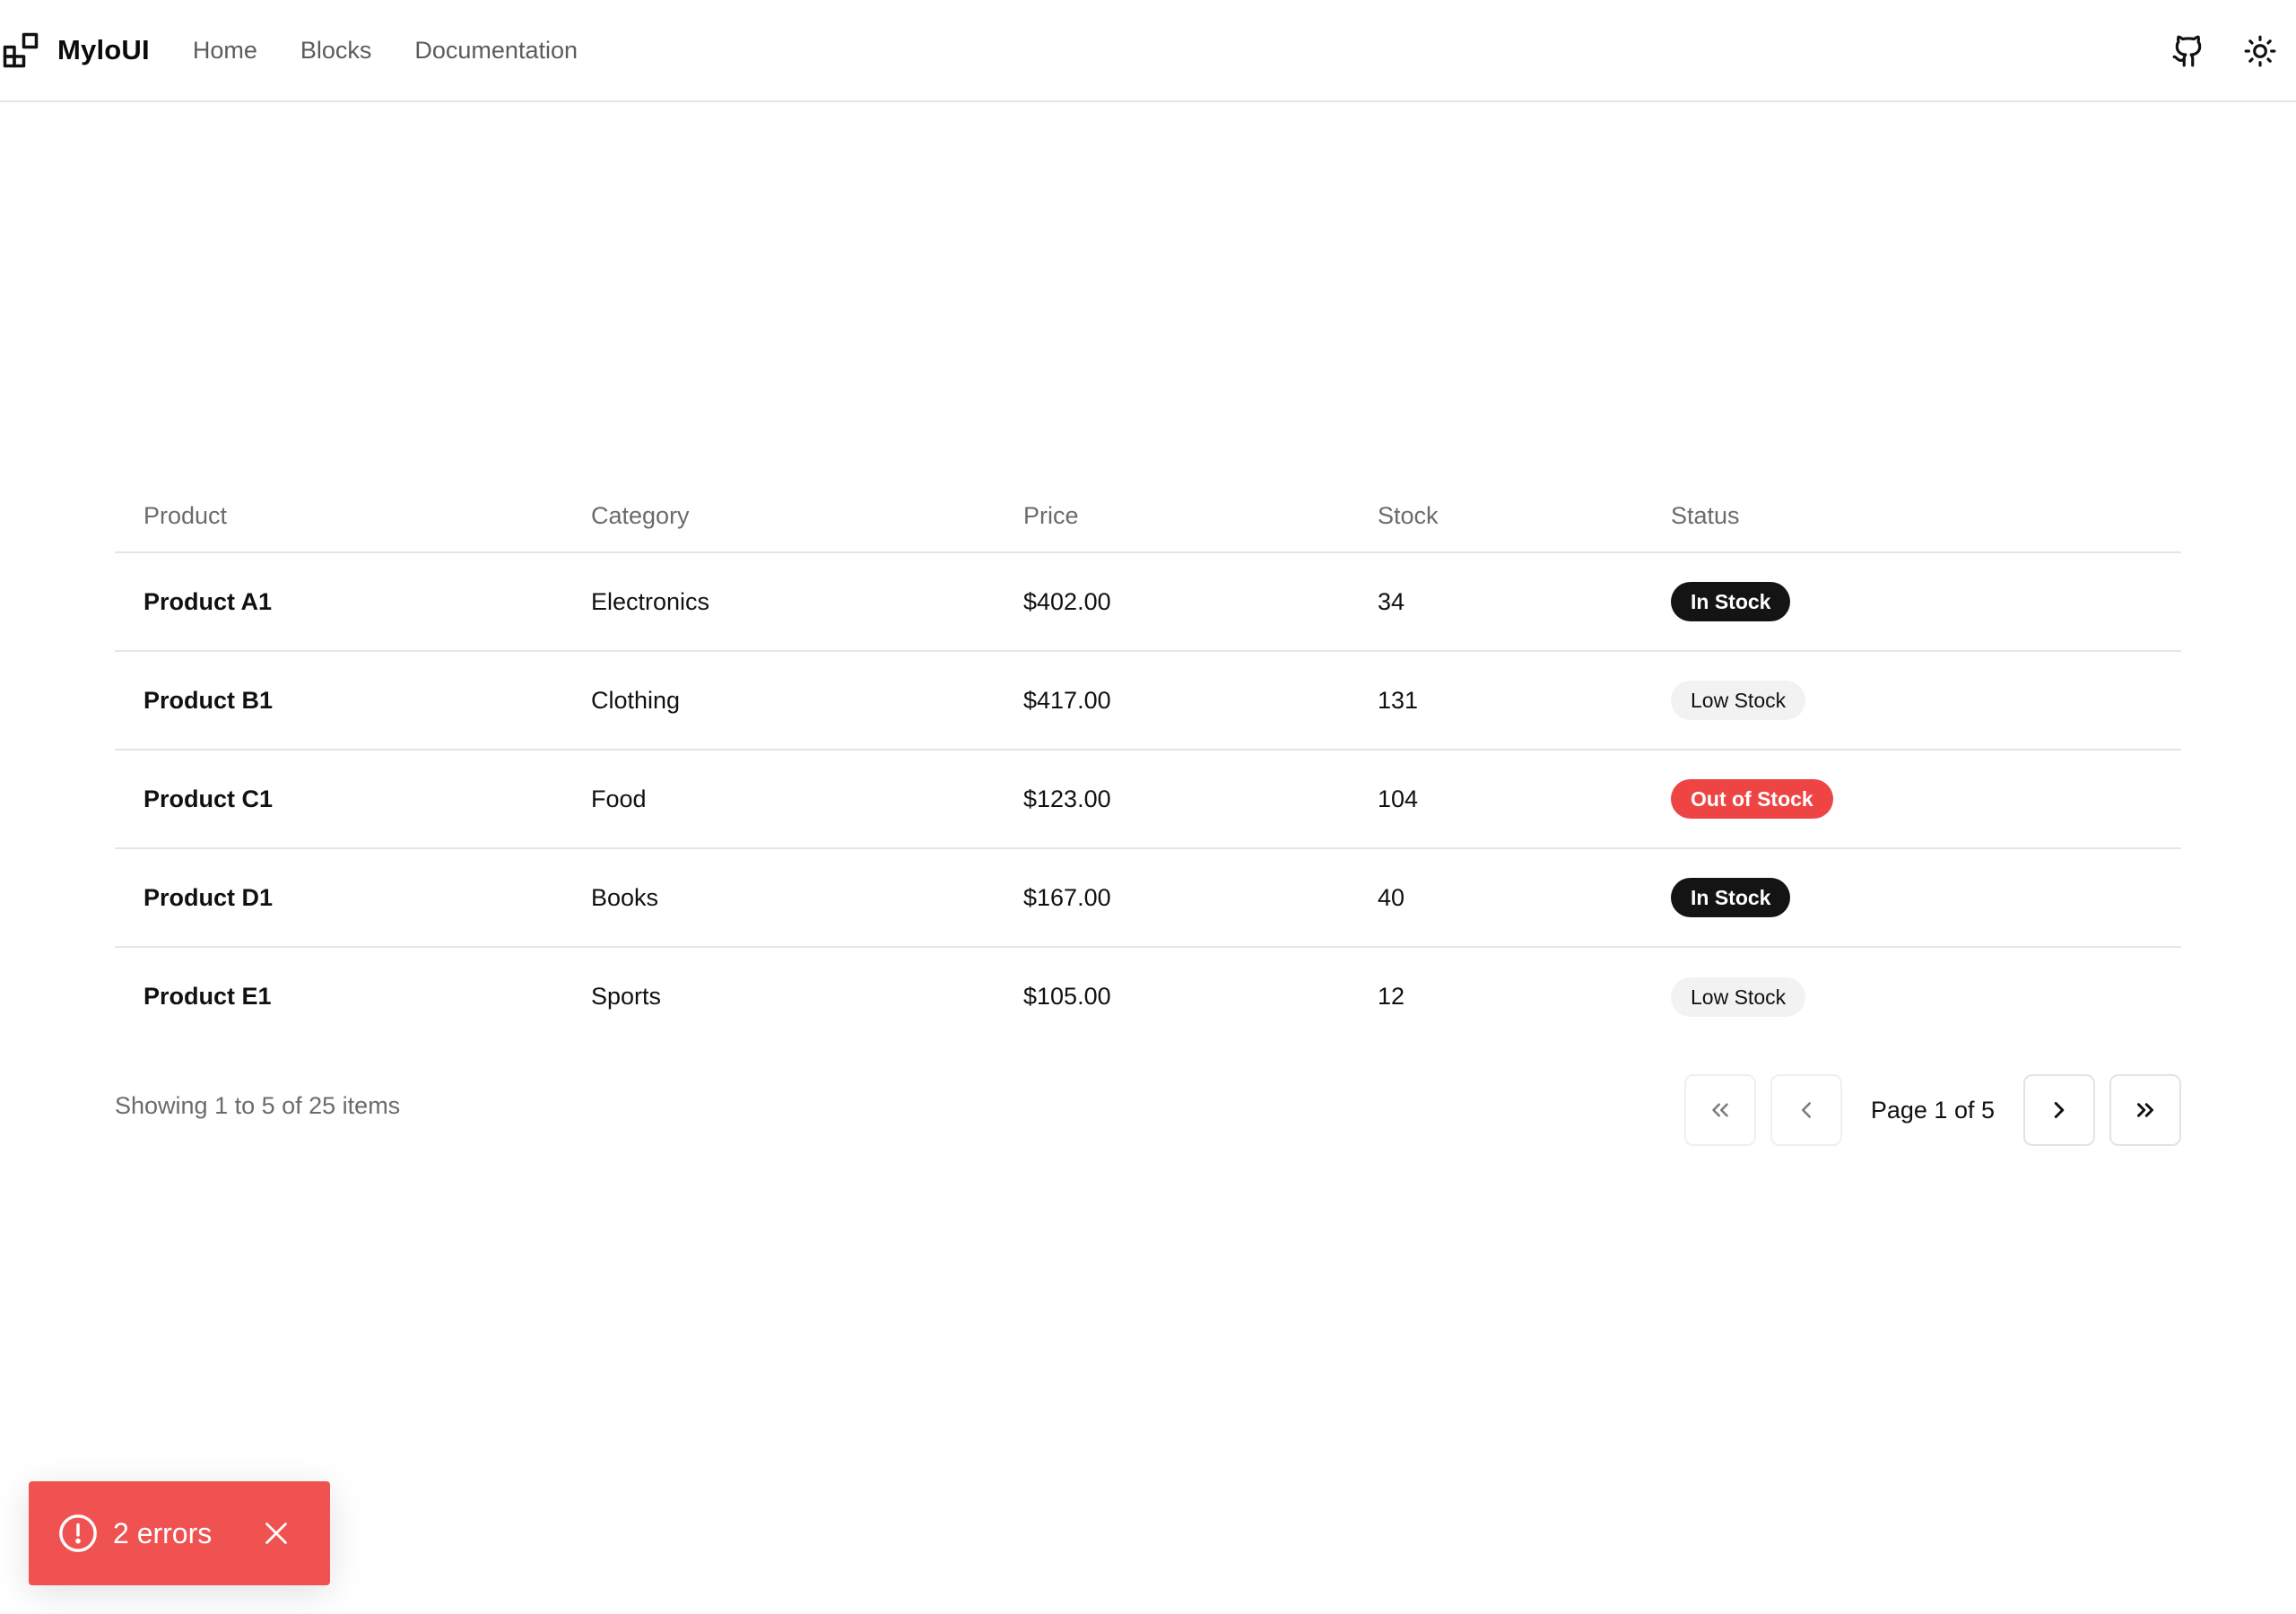 This screenshot has width=2296, height=1614. Describe the element at coordinates (1495, 602) in the screenshot. I see `cell-stock: 34` at that location.